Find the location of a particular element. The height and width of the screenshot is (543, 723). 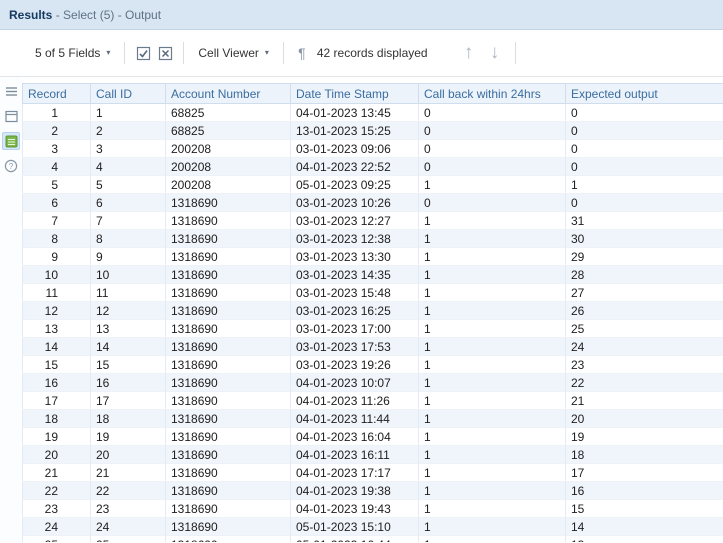

record-number-cell: 23 is located at coordinates (56, 508).